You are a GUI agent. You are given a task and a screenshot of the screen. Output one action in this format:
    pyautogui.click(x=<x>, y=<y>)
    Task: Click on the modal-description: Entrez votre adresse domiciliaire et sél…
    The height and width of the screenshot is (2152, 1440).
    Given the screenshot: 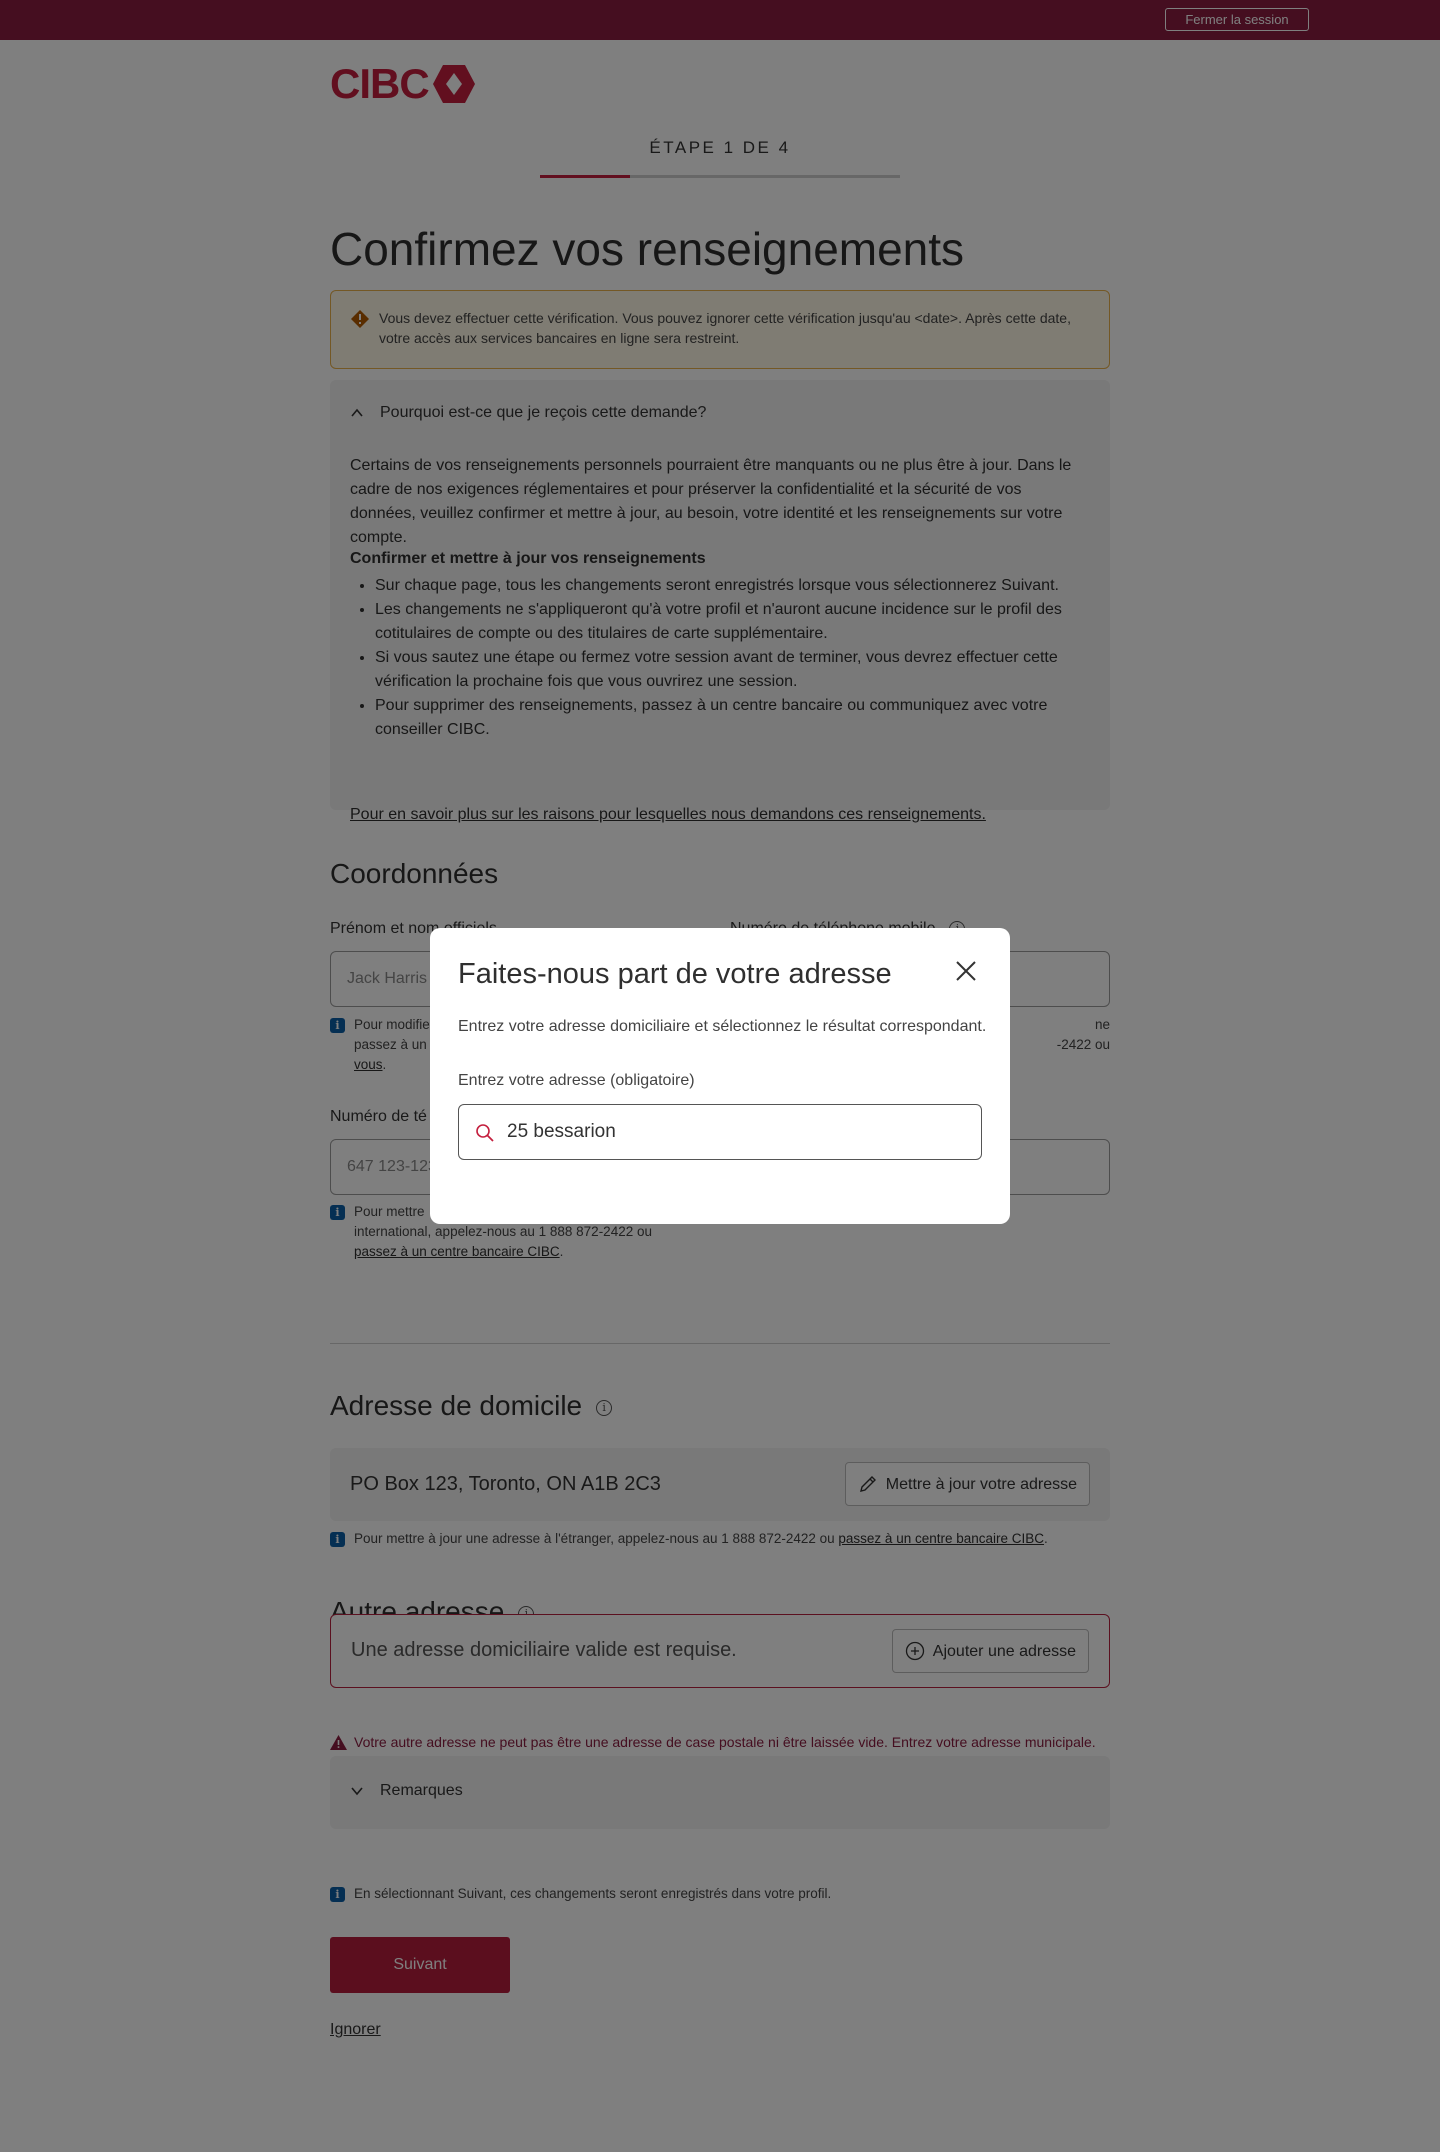 What is the action you would take?
    pyautogui.click(x=722, y=1026)
    